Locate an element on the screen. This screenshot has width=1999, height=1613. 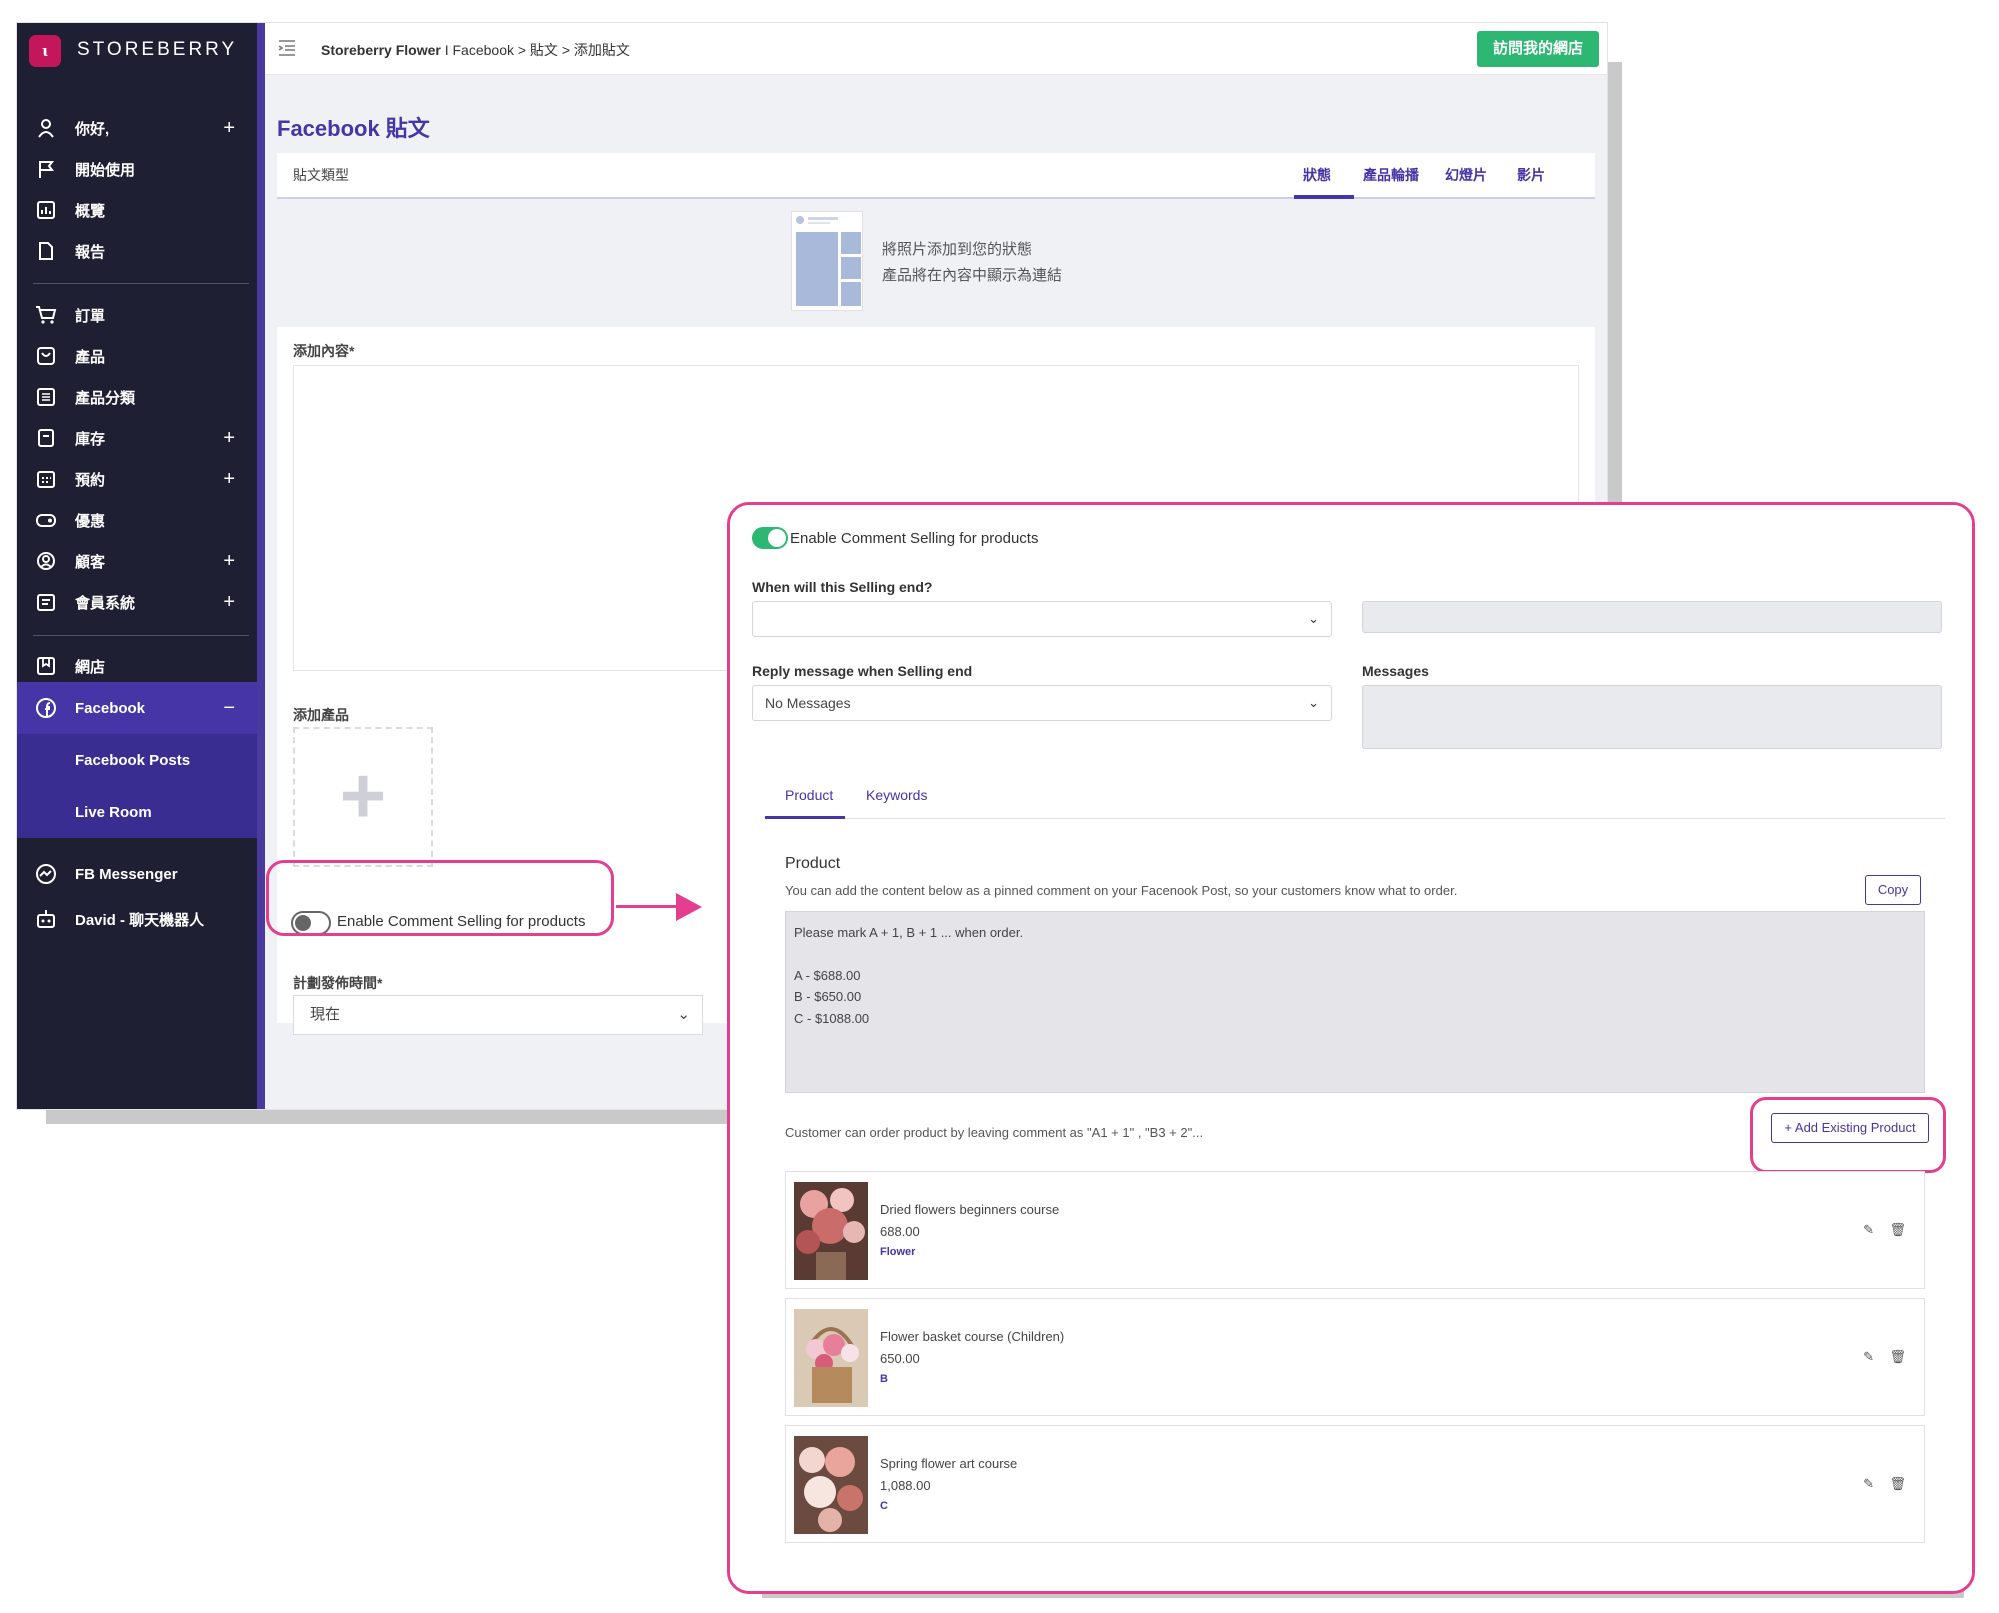
status-preview: 將照片添加到您的狀態 產品將在內容中顯示為連結 is located at coordinates (936, 263).